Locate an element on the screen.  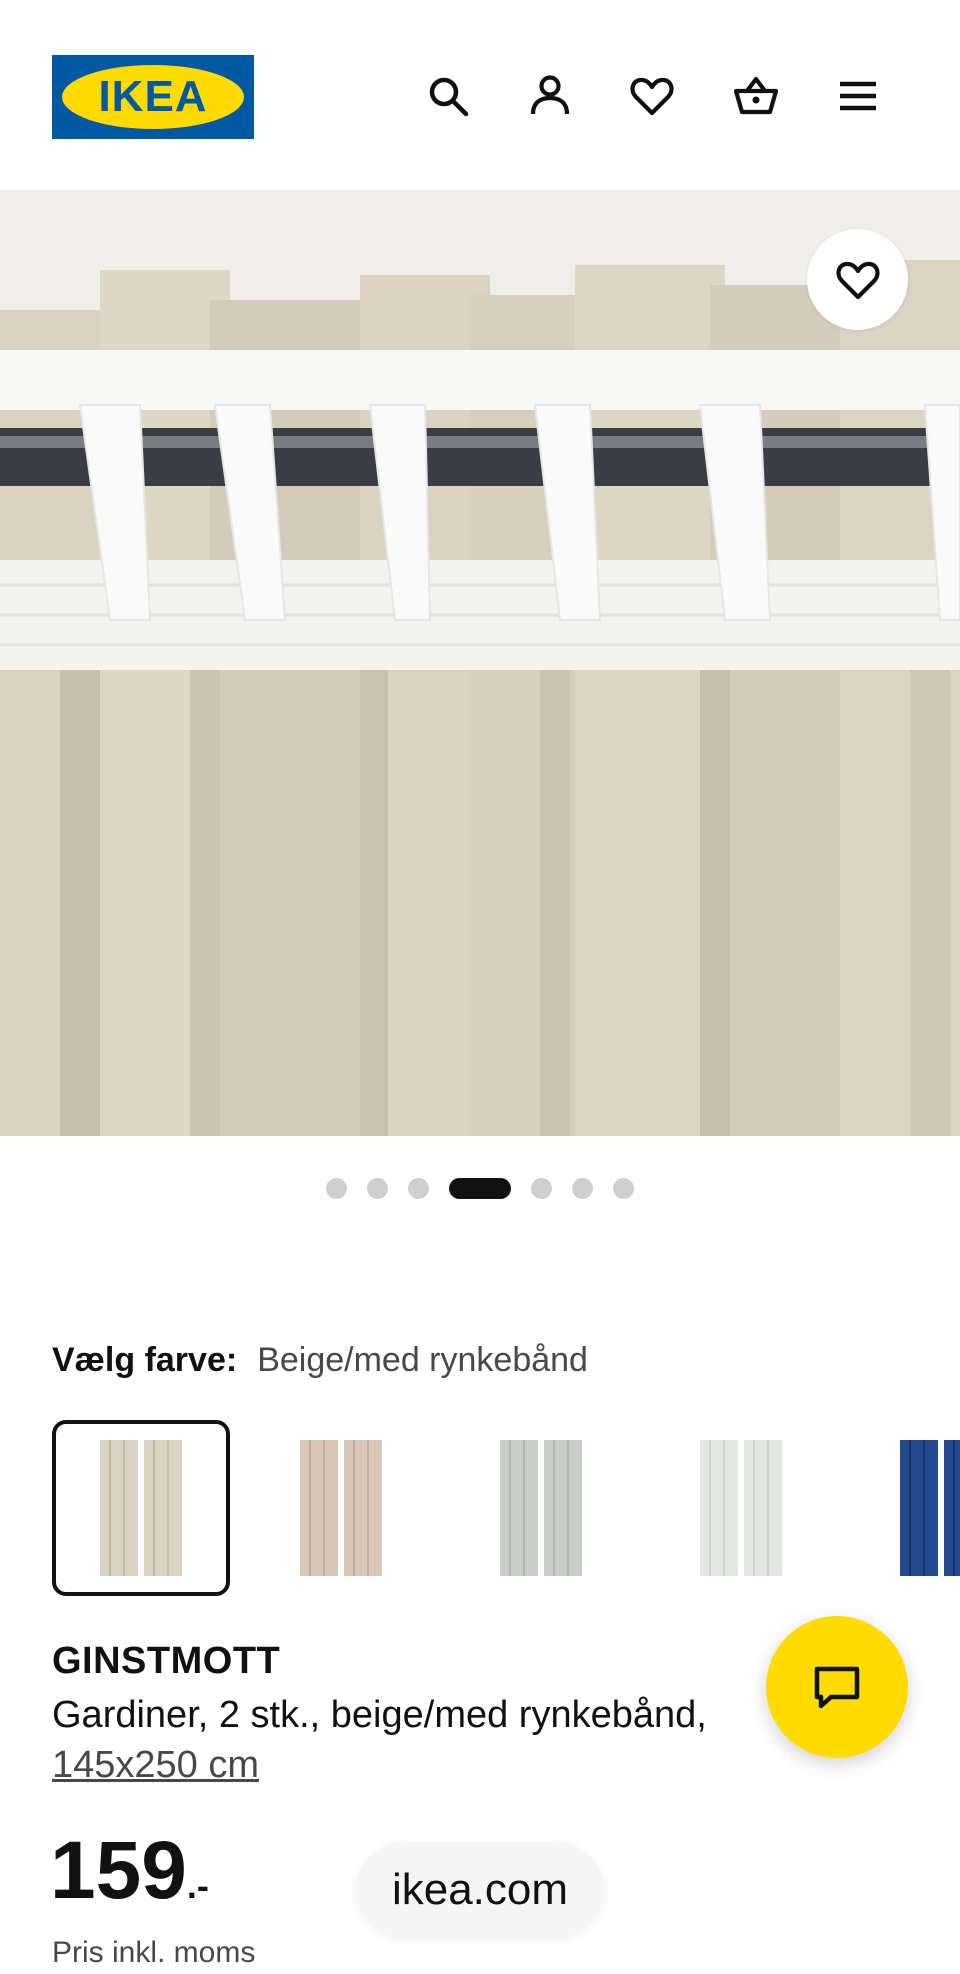
color-swatch-dark-blue is located at coordinates (906, 1508).